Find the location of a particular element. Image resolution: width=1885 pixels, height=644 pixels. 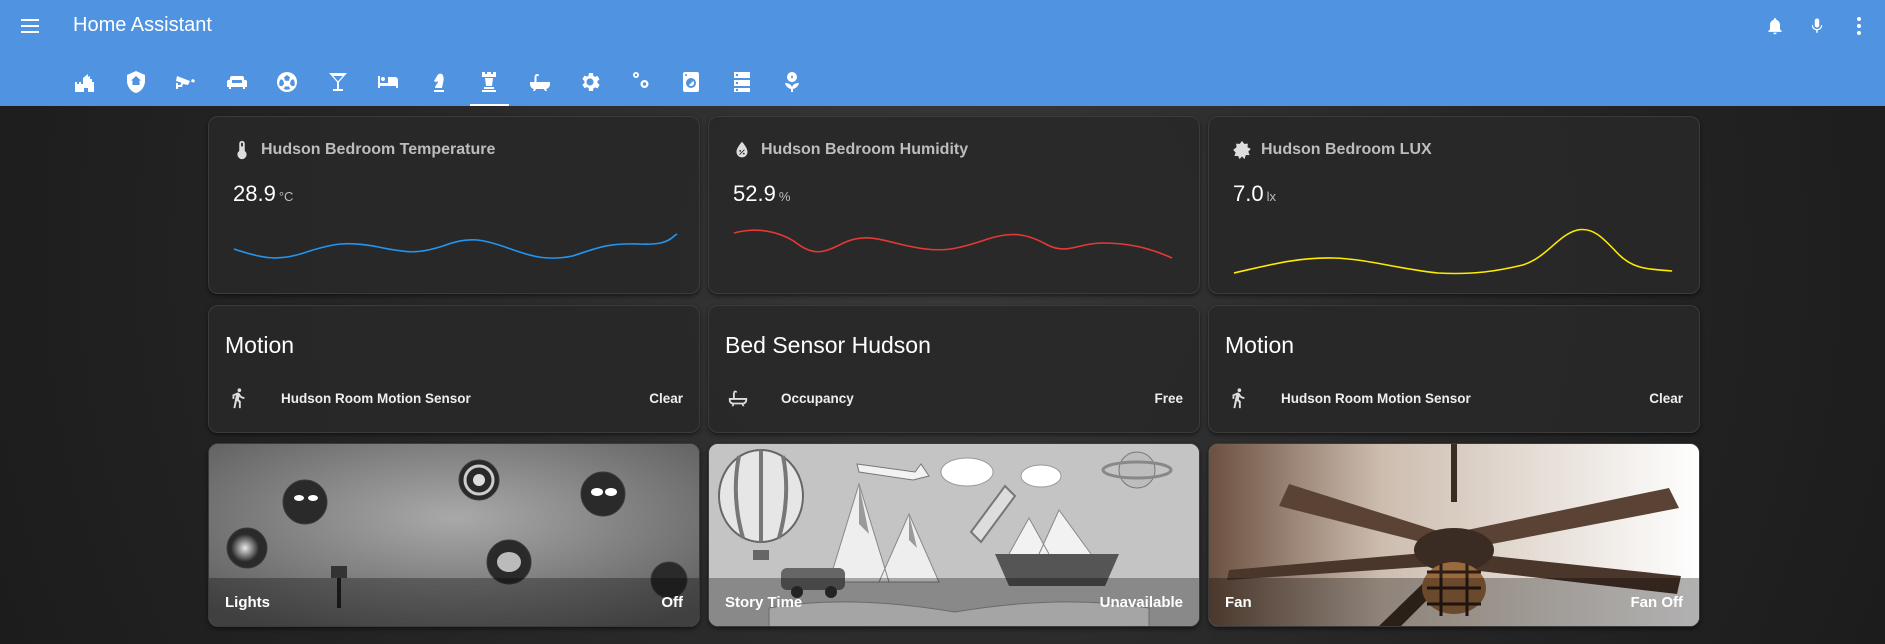

tab-kids-room is located at coordinates (439, 82).